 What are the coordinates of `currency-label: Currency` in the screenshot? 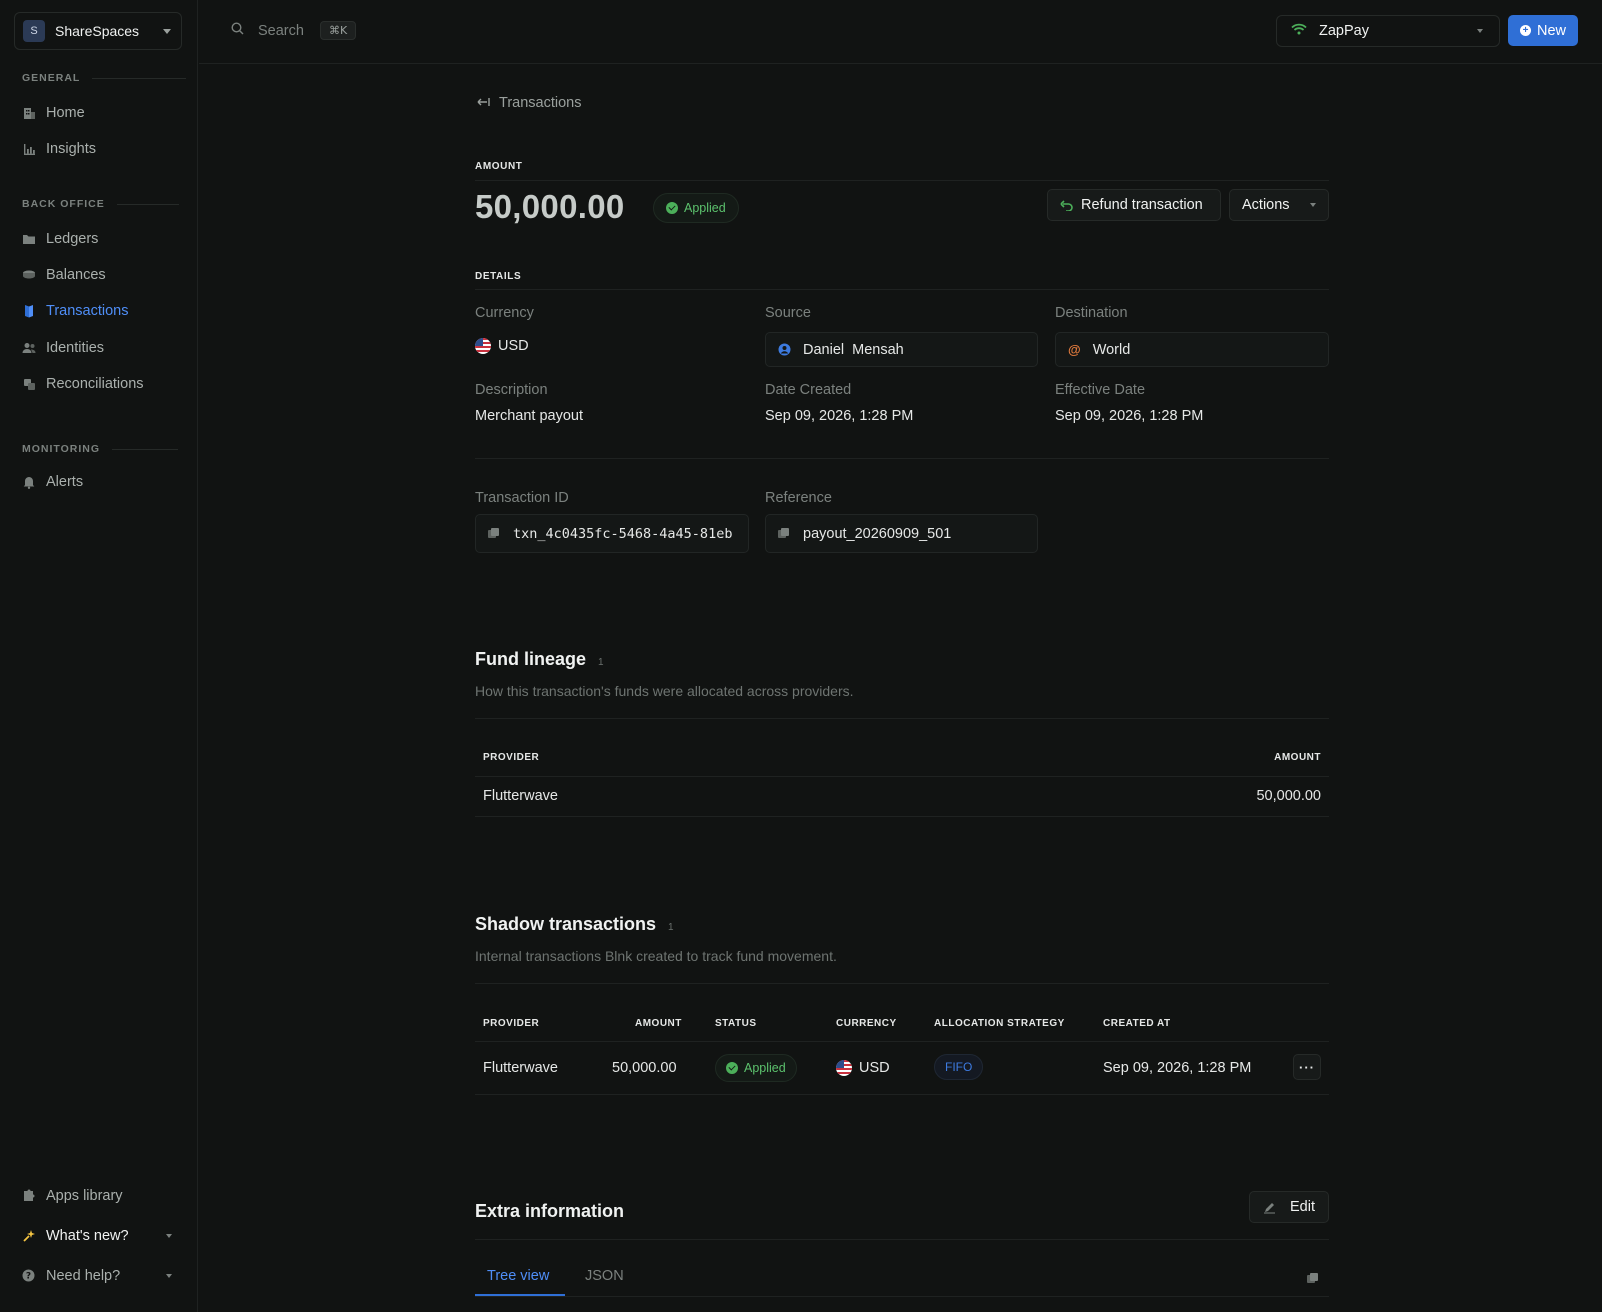 It's located at (504, 313).